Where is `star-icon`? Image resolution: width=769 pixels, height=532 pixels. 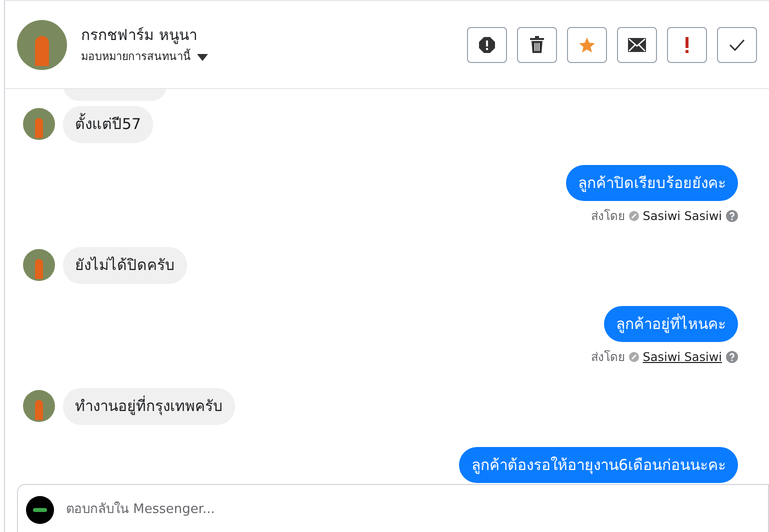 star-icon is located at coordinates (587, 45).